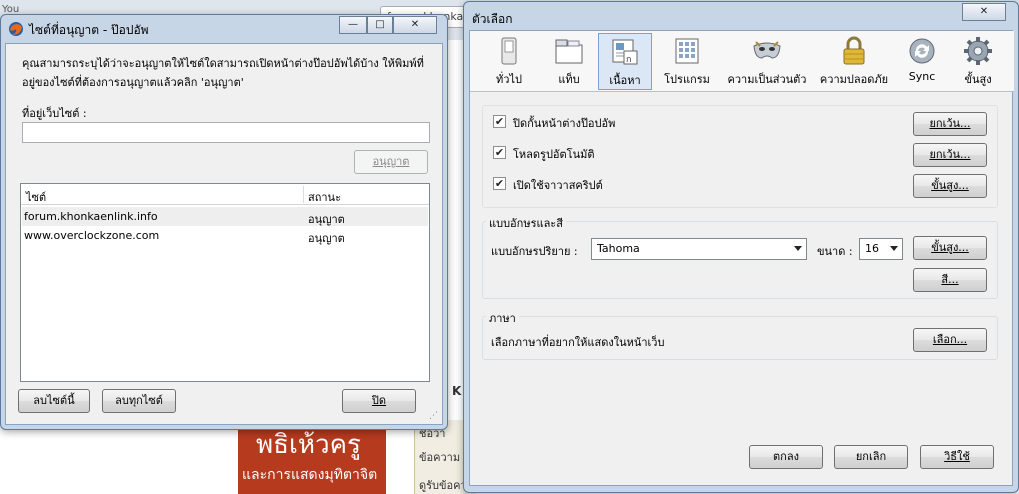 The image size is (1019, 494). Describe the element at coordinates (872, 248) in the screenshot. I see `font-size-value: 16` at that location.